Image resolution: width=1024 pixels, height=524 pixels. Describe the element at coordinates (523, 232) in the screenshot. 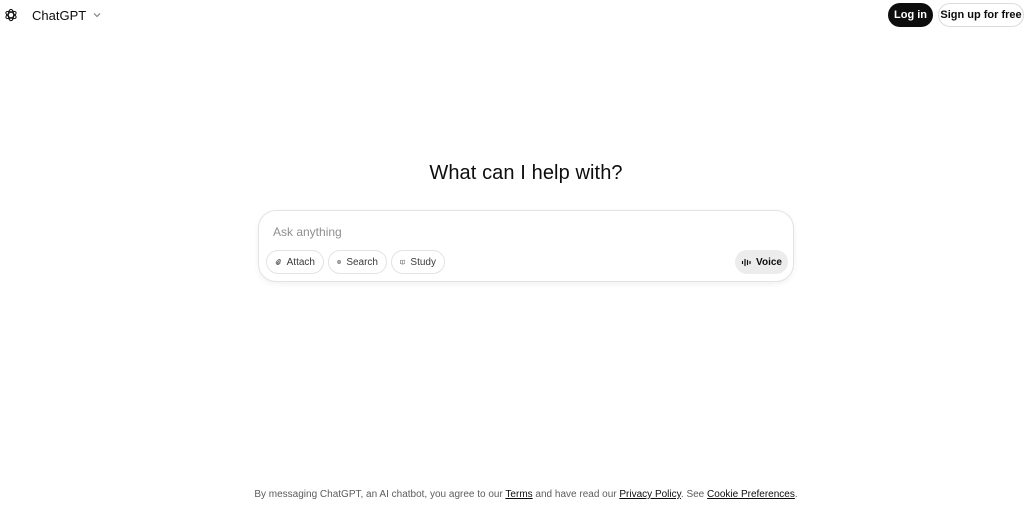

I see `prompt-input` at that location.